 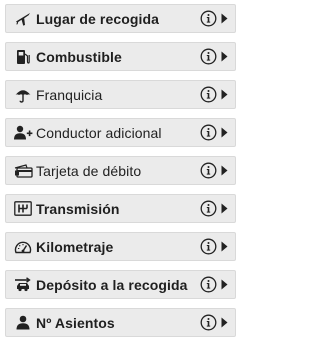 What do you see at coordinates (75, 322) in the screenshot?
I see `filter-label: Nº Asientos` at bounding box center [75, 322].